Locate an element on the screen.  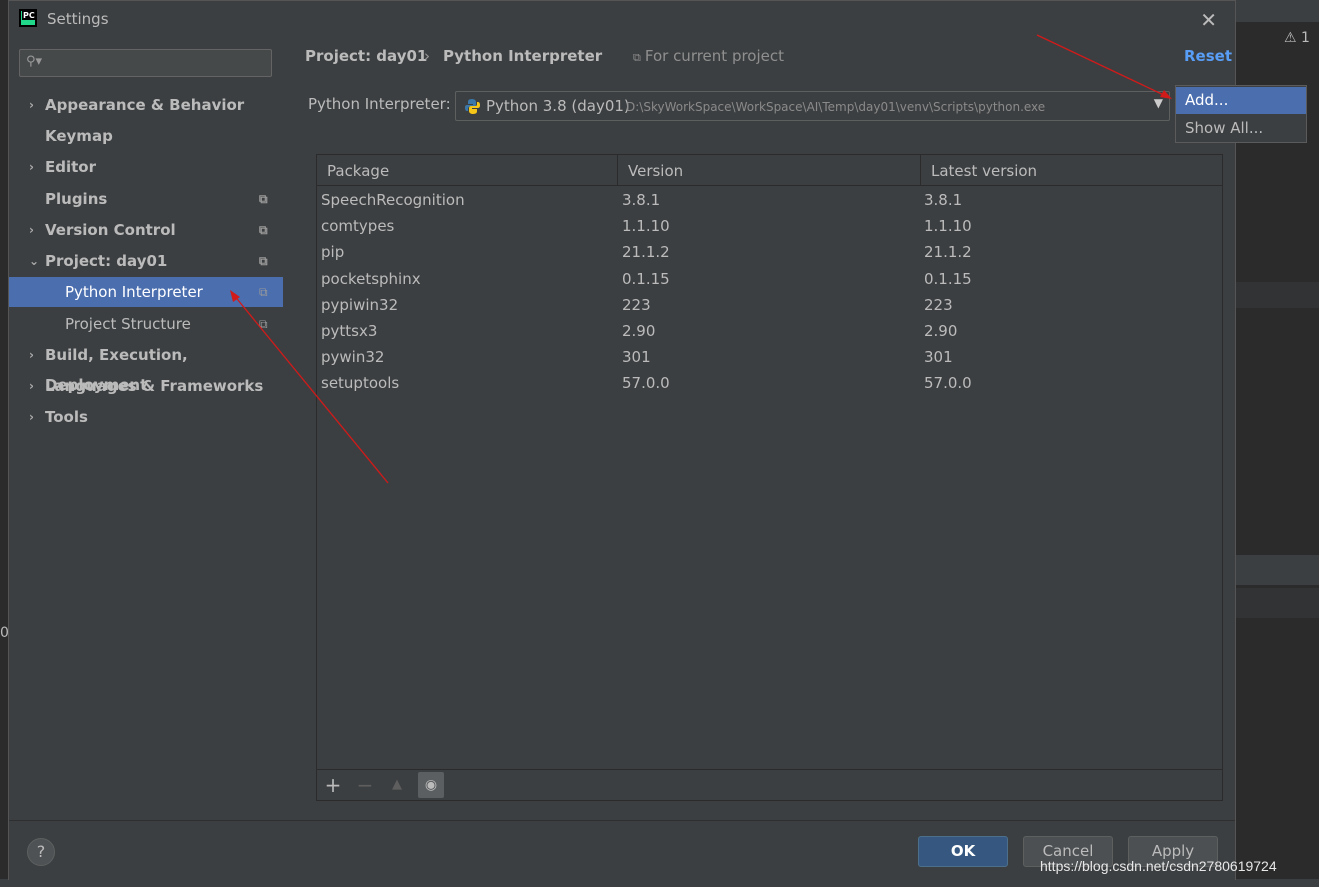
install-package-button: + is located at coordinates (333, 785).